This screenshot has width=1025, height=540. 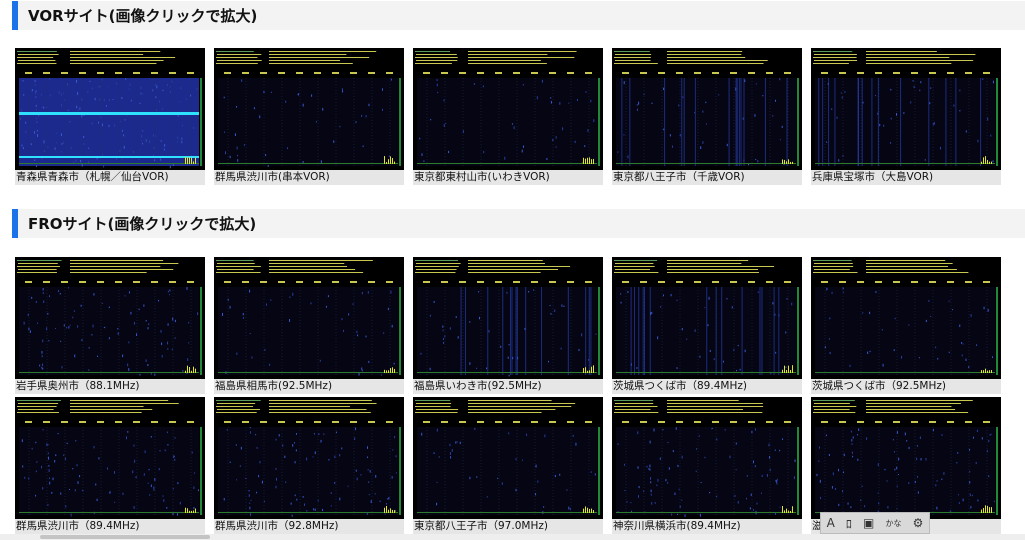 I want to click on fro-card-6: 群馬県渋川市（89.4MHz), so click(x=110, y=465).